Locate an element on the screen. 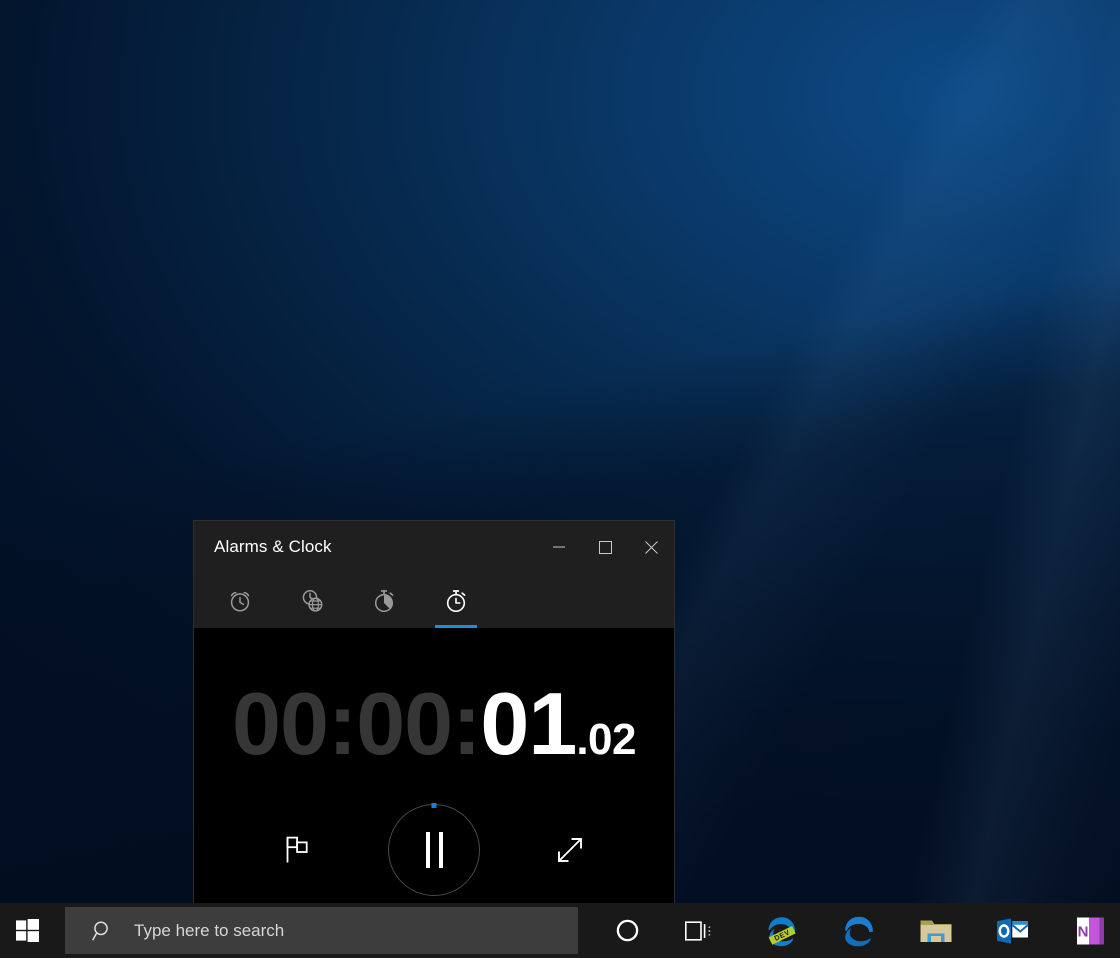 The image size is (1120, 958). expand-button is located at coordinates (570, 850).